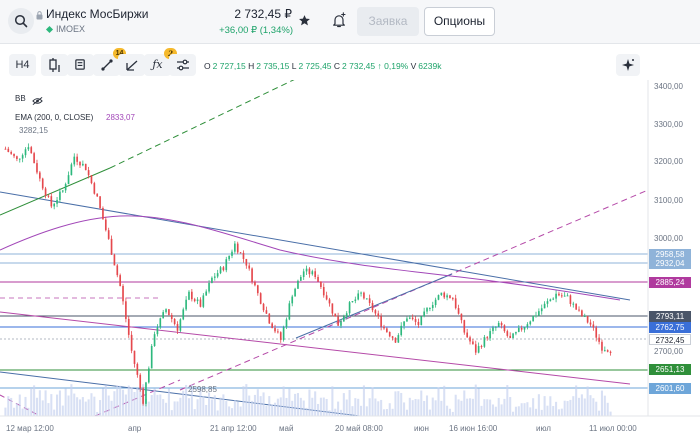 The image size is (700, 443). I want to click on ticker-name: Индекс МосБиржи, so click(97, 14).